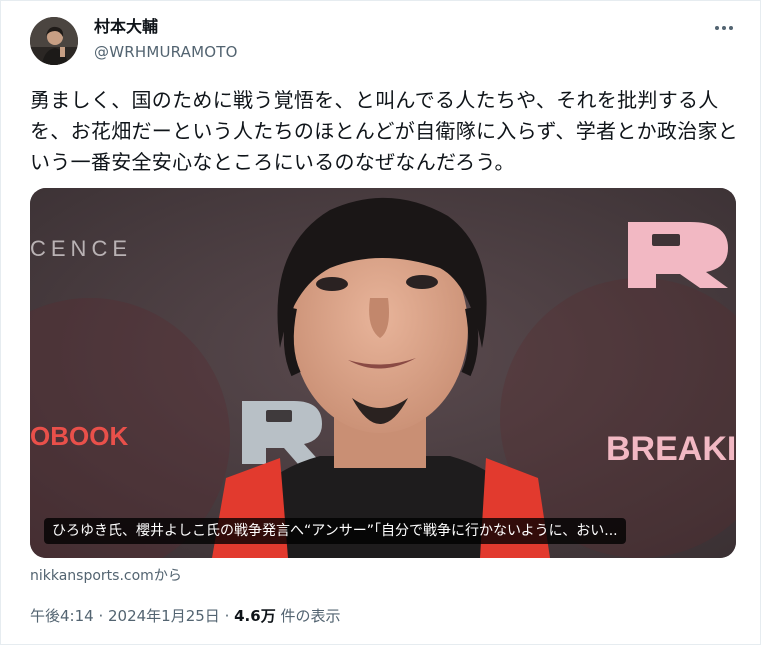  I want to click on tweet-date: 2024年1月25日, so click(164, 616).